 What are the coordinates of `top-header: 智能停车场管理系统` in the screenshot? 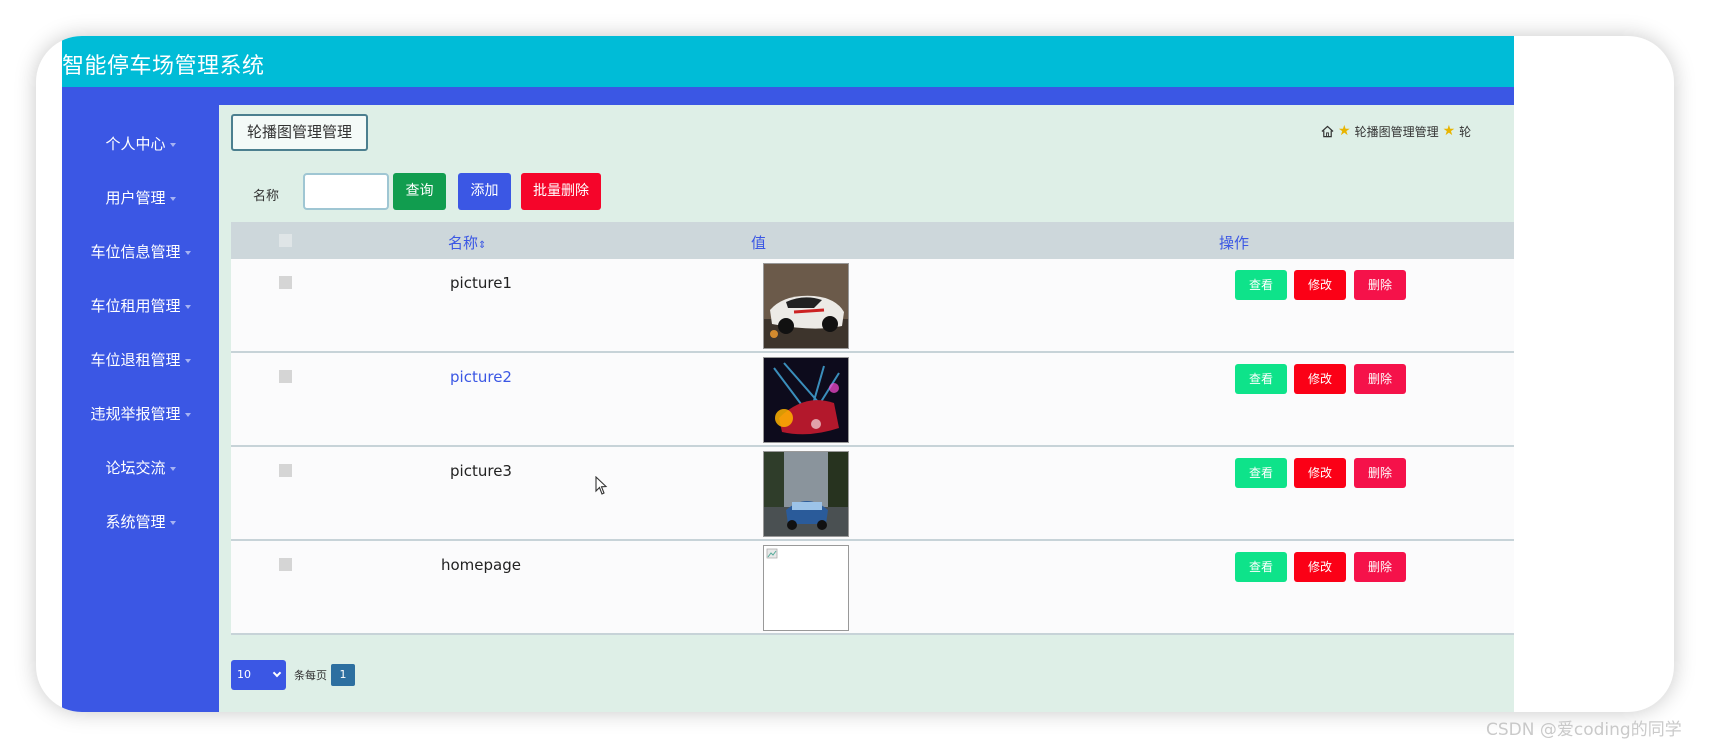 It's located at (788, 61).